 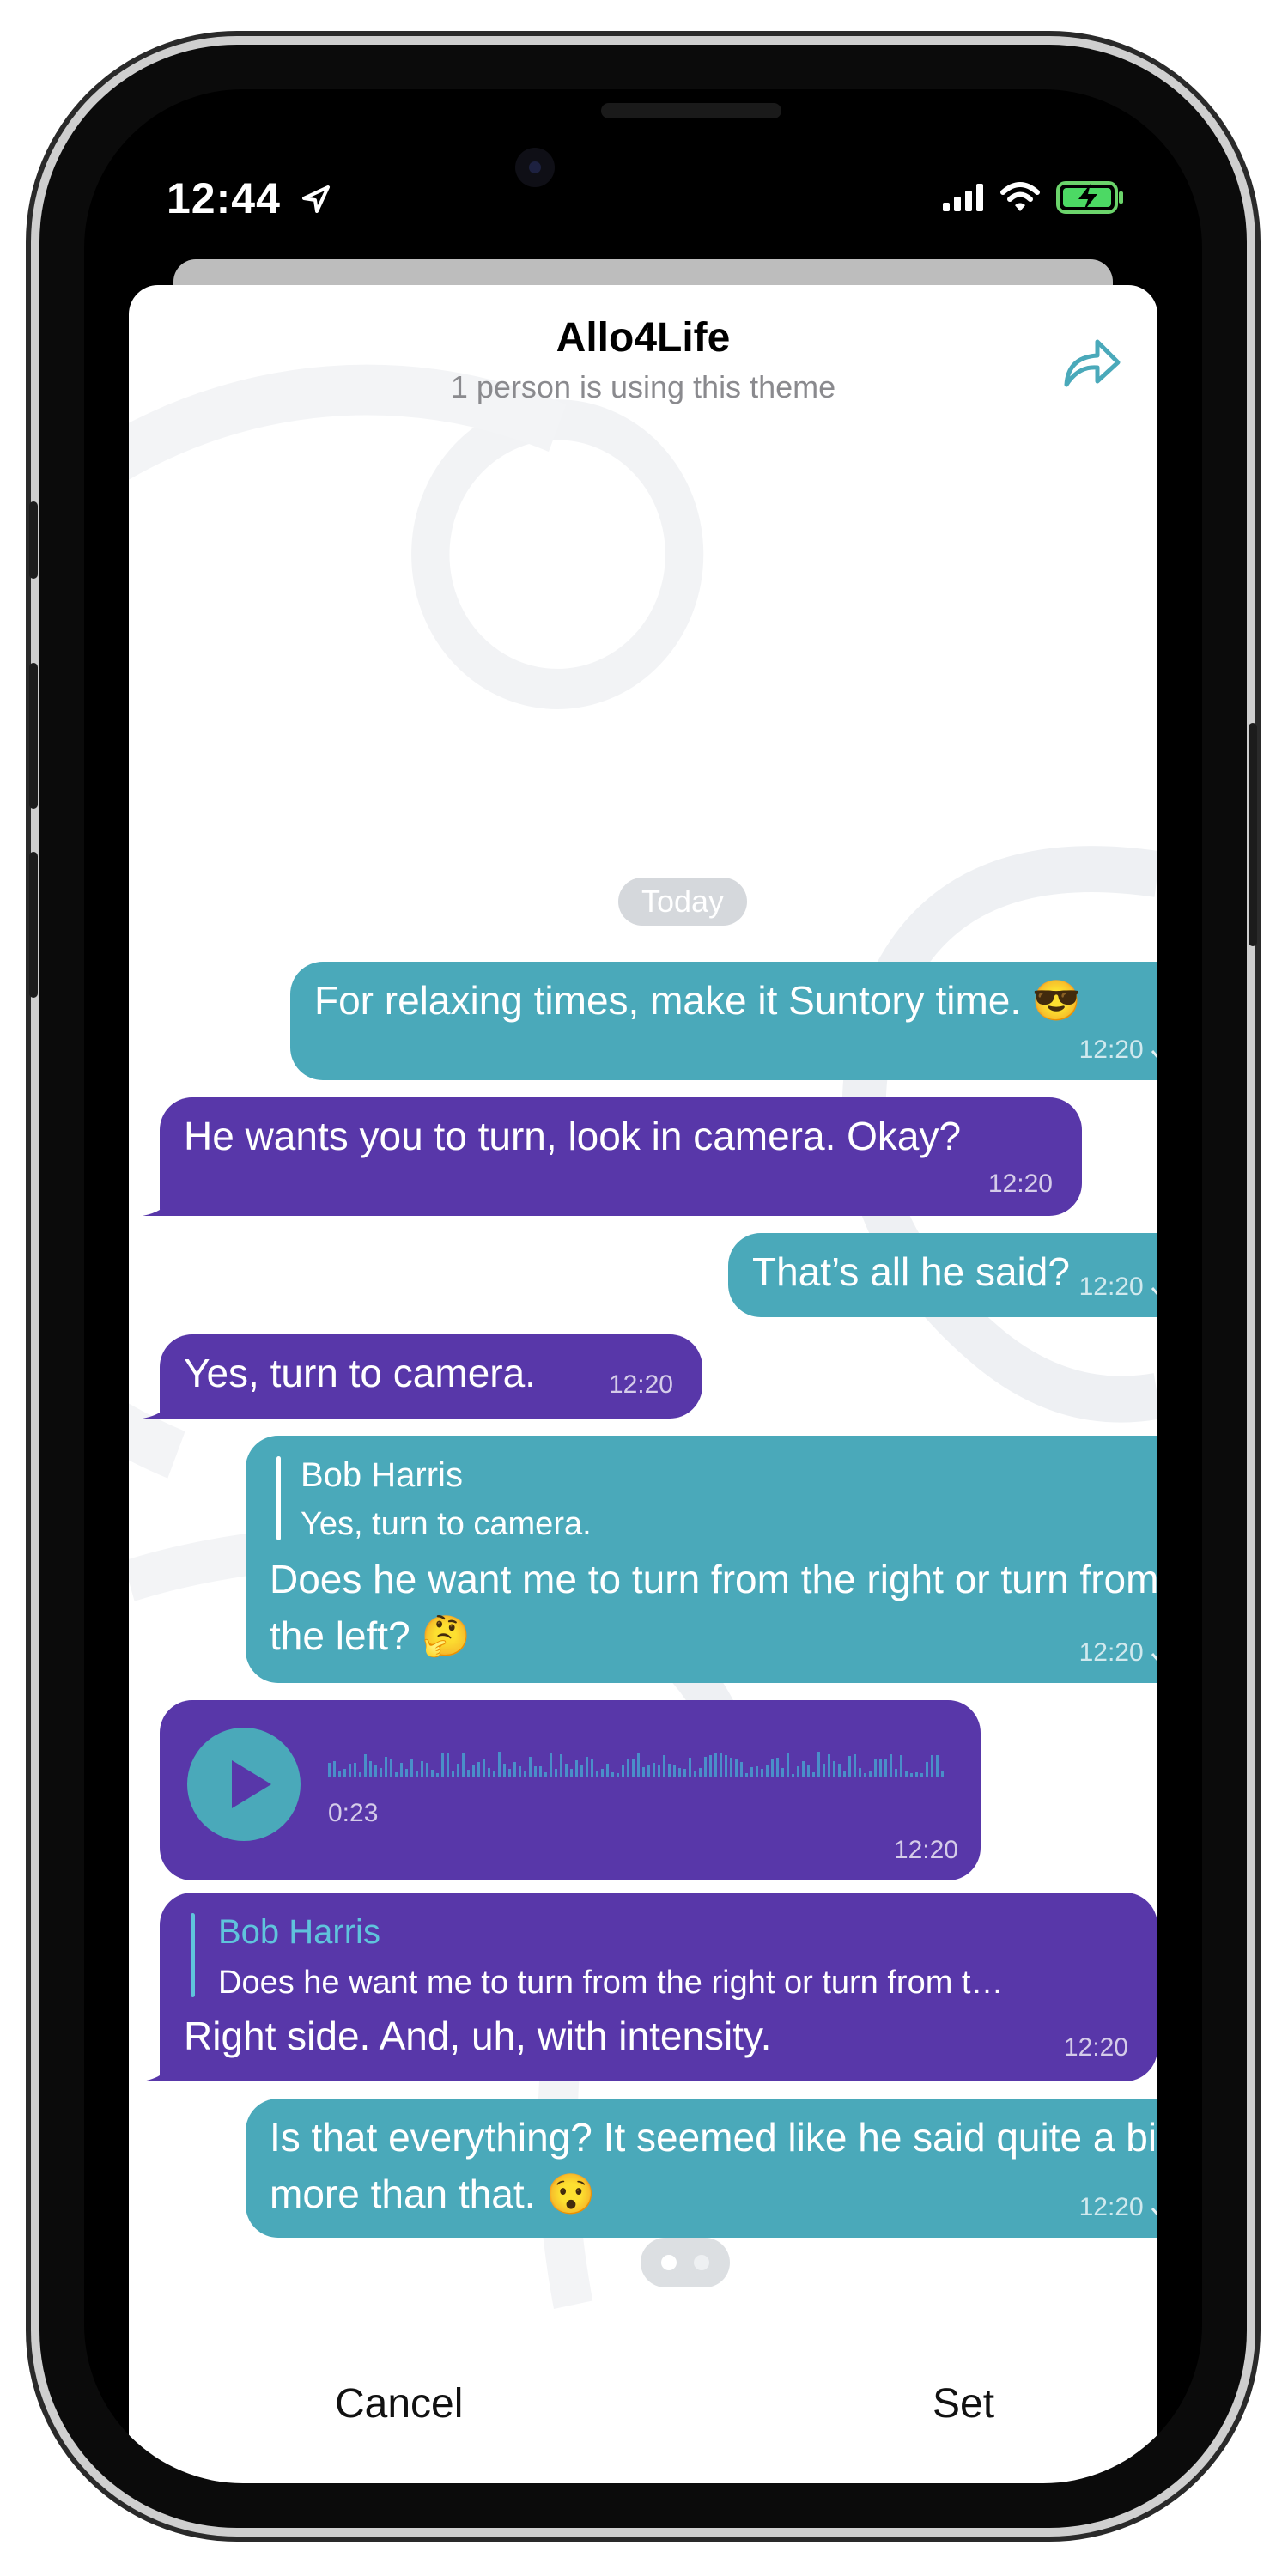 I want to click on message-text: Yes, turn to camera., so click(x=360, y=1373).